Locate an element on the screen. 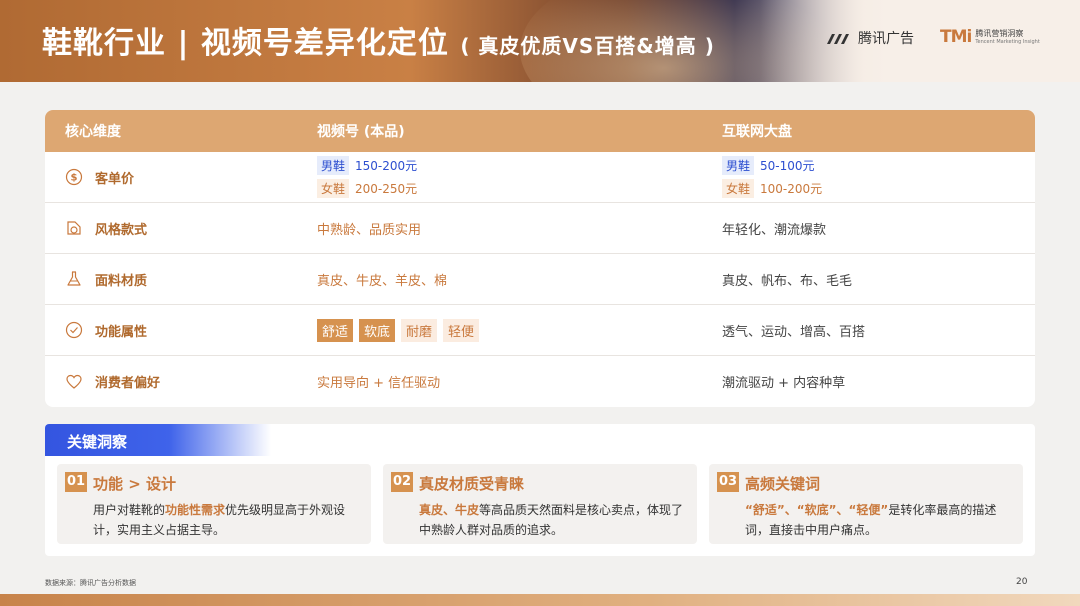 Image resolution: width=1080 pixels, height=606 pixels. tencent-ads-mark-icon is located at coordinates (838, 39).